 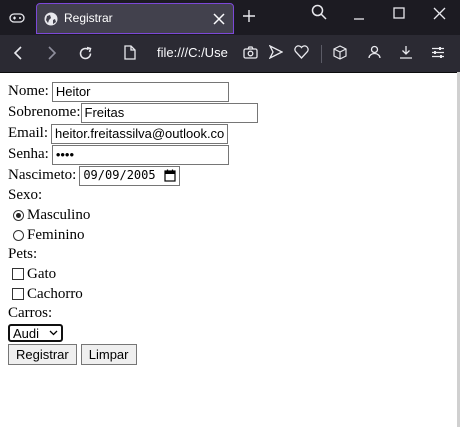 What do you see at coordinates (53, 333) in the screenshot?
I see `chevron-down-icon` at bounding box center [53, 333].